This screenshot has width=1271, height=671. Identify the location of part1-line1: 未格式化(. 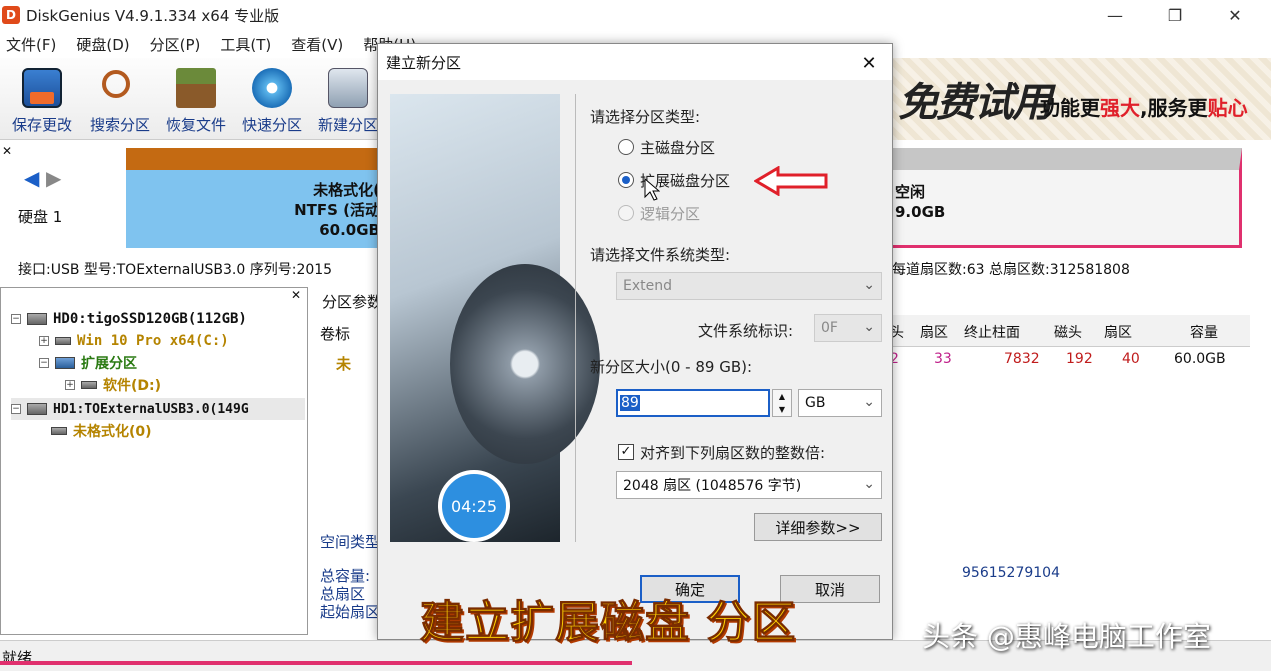
(346, 190).